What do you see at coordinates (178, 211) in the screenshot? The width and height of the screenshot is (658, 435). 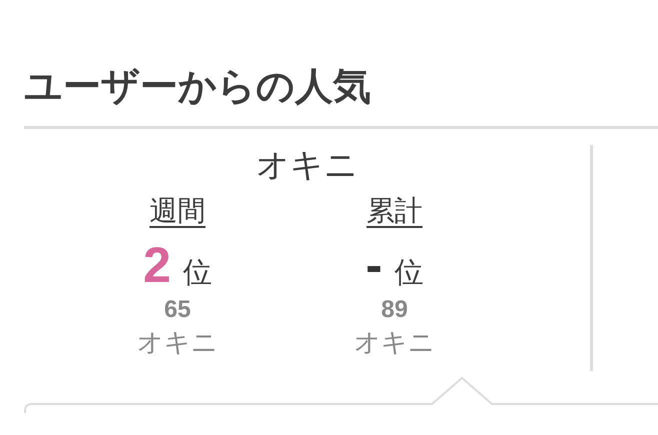 I see `period-link: 週間` at bounding box center [178, 211].